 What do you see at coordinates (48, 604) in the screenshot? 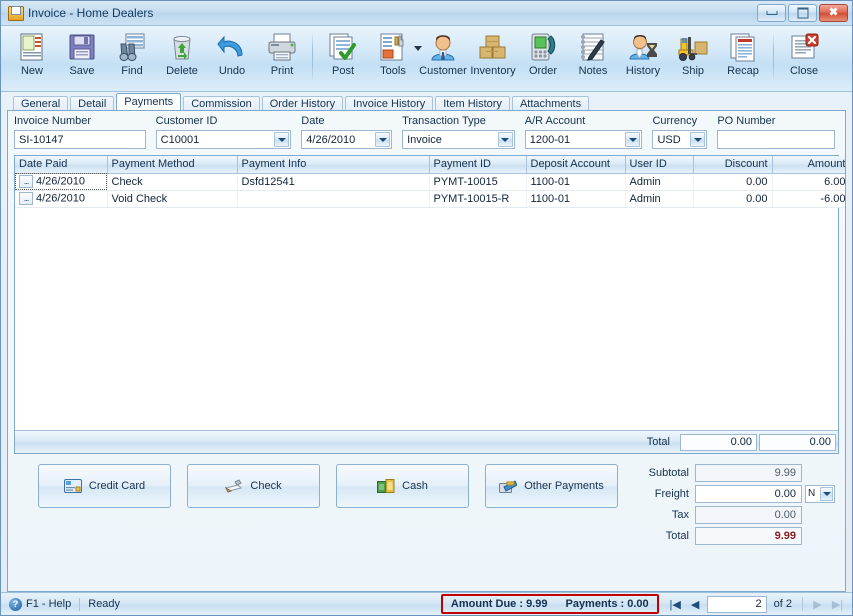
I see `help-text: F1 - Help` at bounding box center [48, 604].